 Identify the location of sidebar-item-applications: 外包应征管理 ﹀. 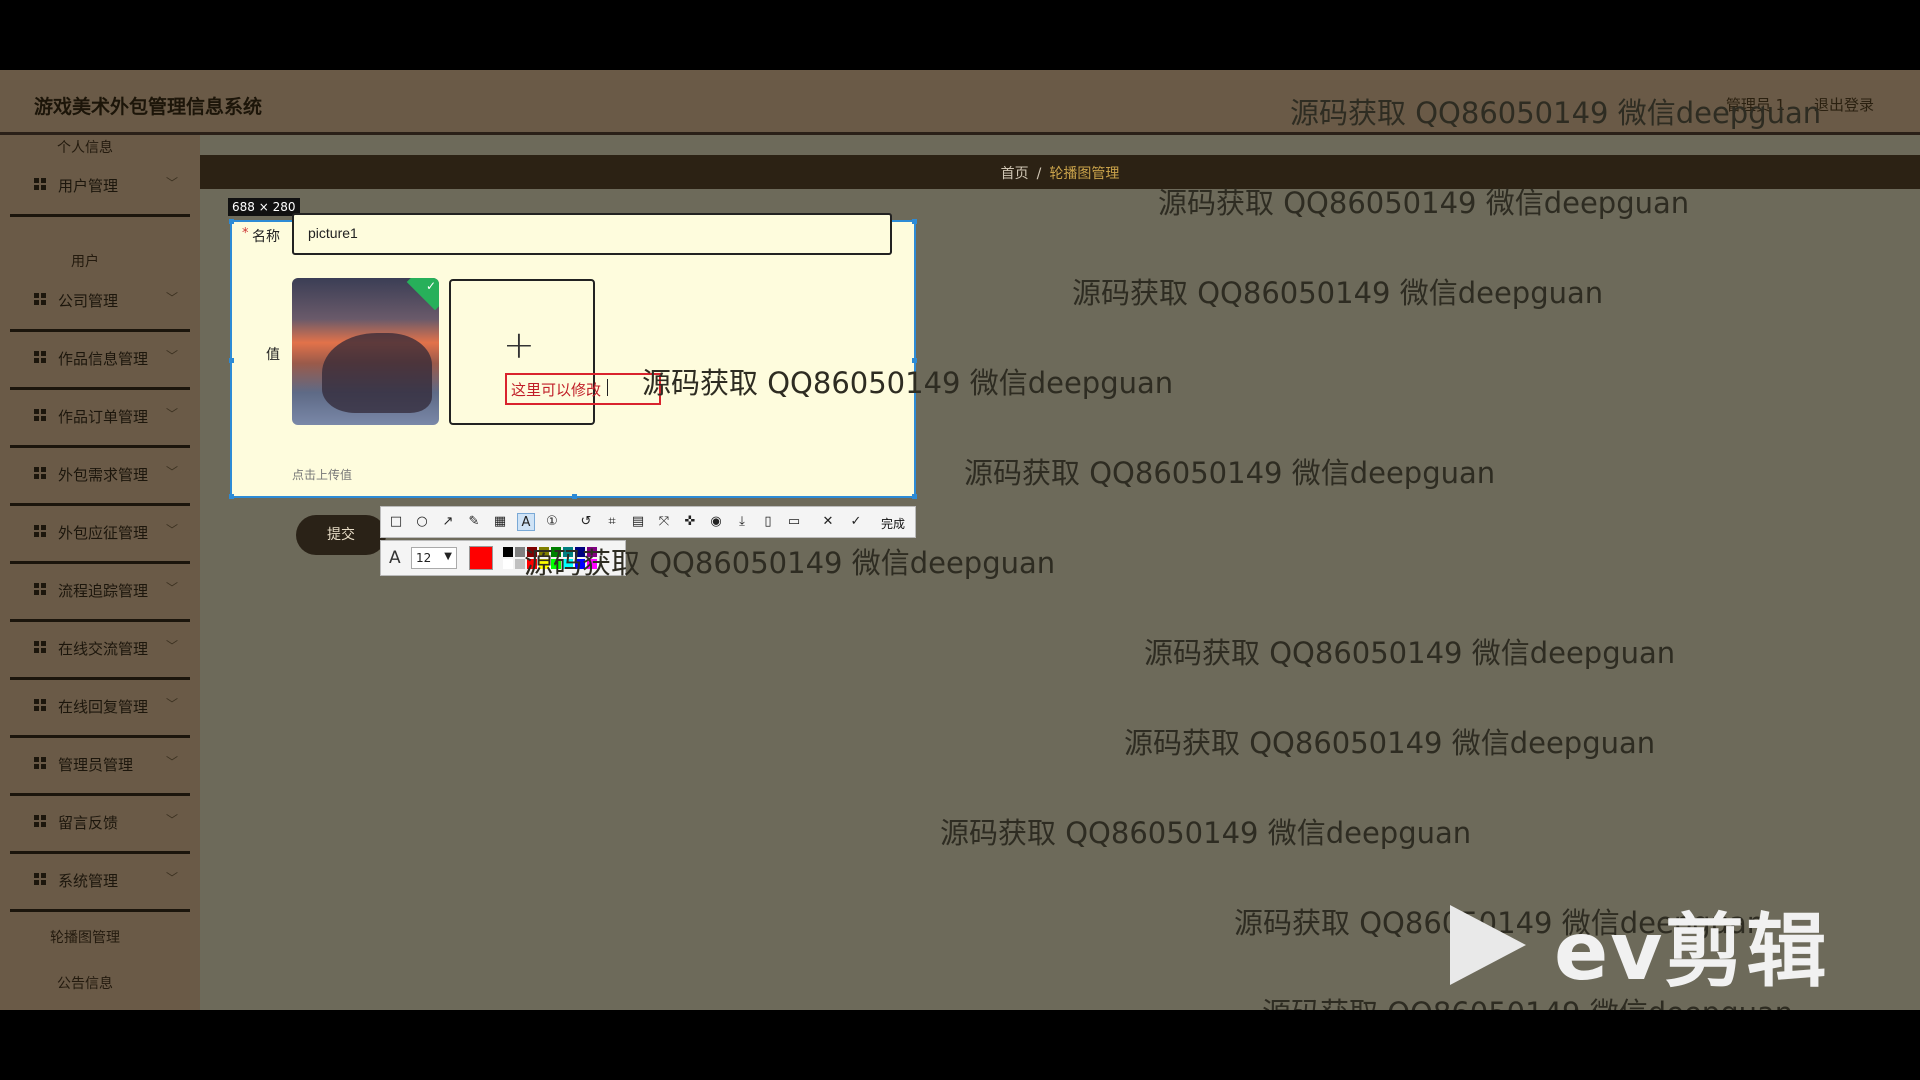
(100, 534).